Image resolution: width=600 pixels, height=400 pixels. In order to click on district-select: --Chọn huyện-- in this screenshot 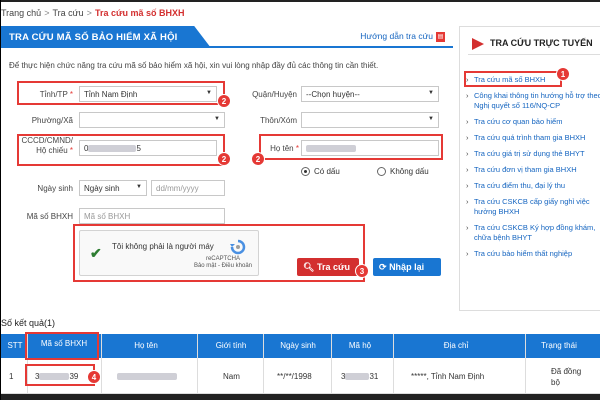, I will do `click(370, 94)`.